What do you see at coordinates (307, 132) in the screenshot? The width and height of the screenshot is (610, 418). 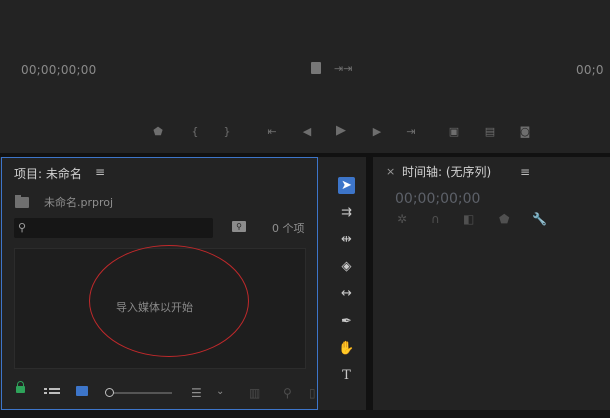 I see `step-back-icon: ◀` at bounding box center [307, 132].